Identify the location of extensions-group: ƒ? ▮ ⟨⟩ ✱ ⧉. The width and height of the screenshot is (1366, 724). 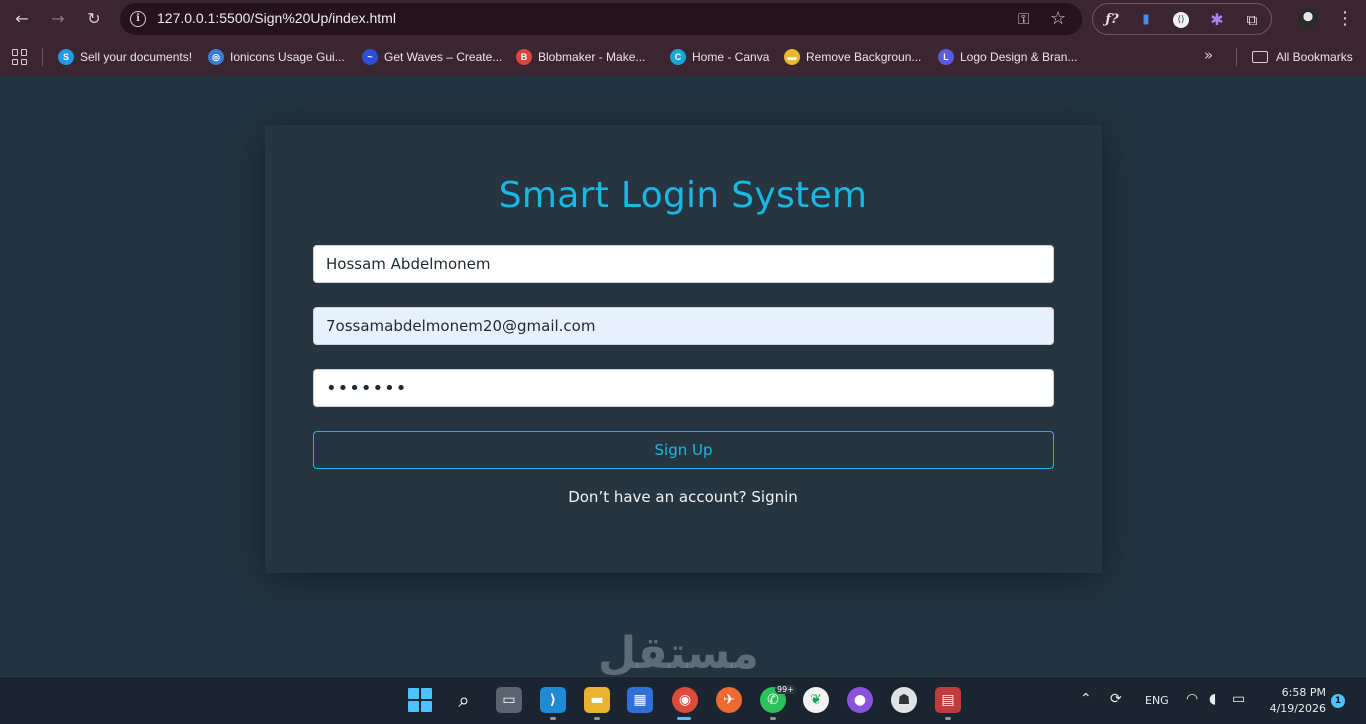
(1182, 19).